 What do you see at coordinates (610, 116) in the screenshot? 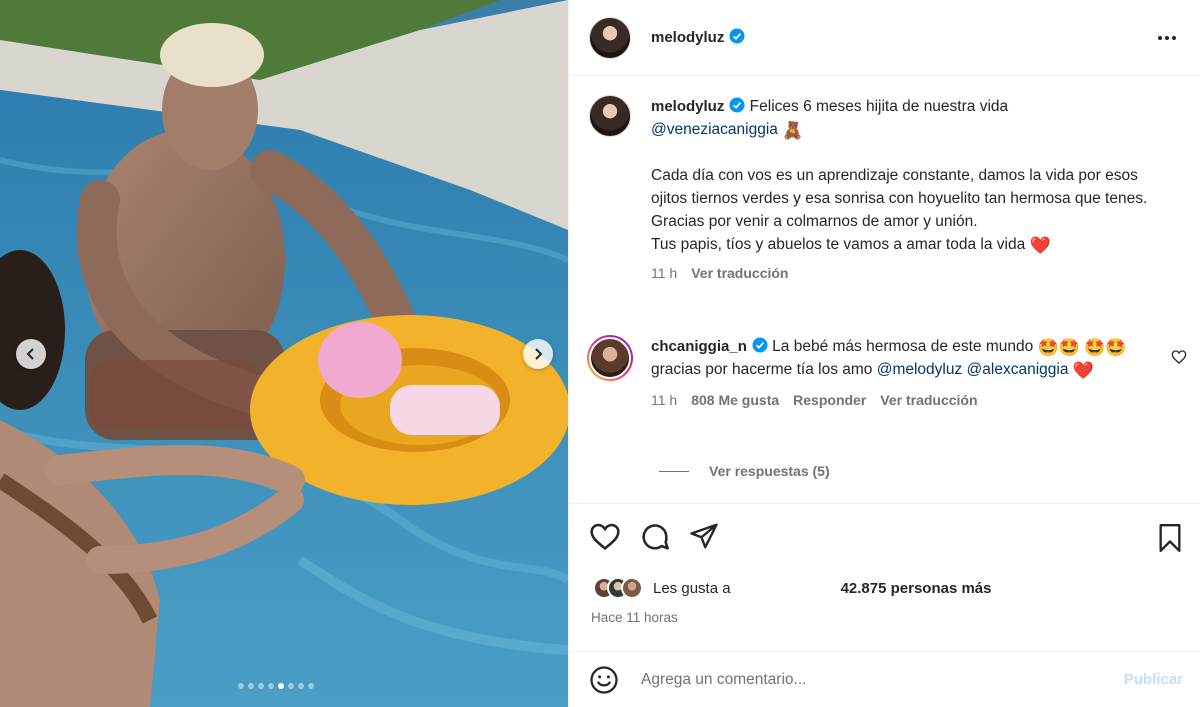
I see `caption-avatar` at bounding box center [610, 116].